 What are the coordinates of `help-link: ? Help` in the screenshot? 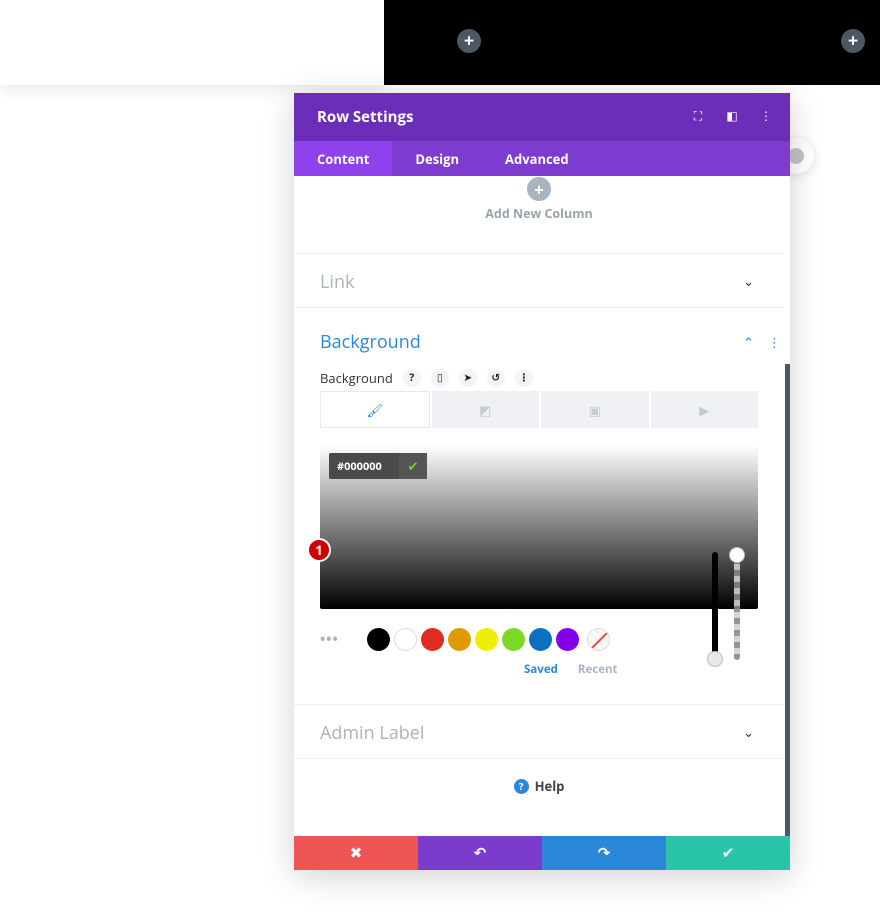 It's located at (539, 786).